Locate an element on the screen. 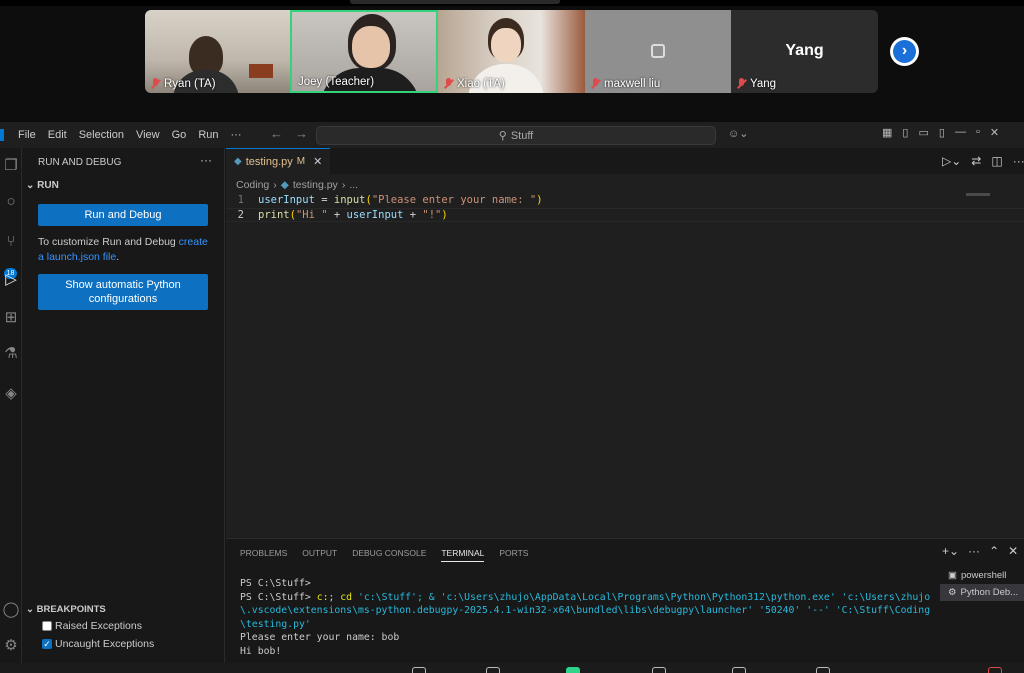 Image resolution: width=1024 pixels, height=673 pixels. close-tab-icon: ✕ is located at coordinates (317, 161).